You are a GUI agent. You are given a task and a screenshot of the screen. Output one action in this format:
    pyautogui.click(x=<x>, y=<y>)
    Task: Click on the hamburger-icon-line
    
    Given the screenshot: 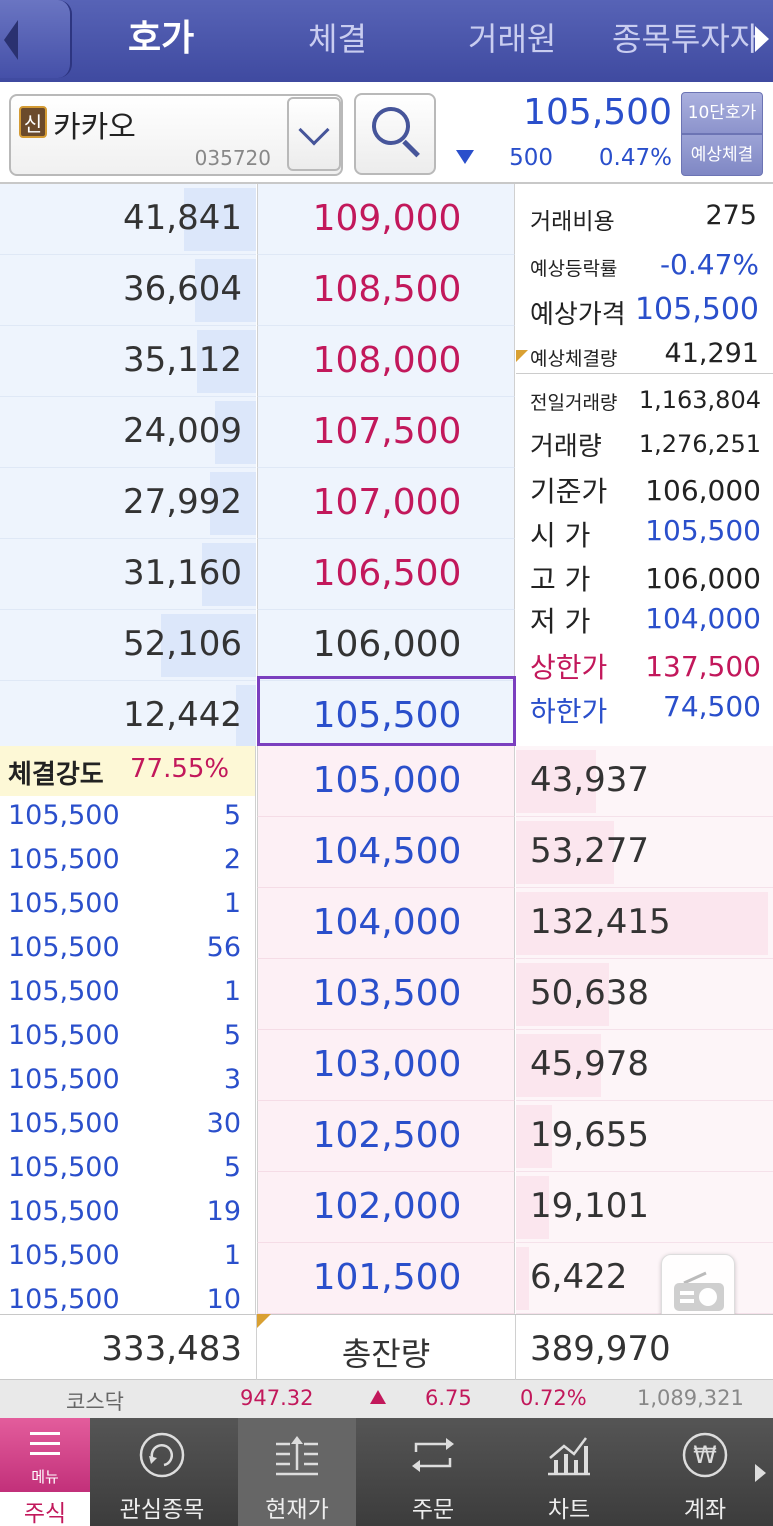 What is the action you would take?
    pyautogui.click(x=45, y=1453)
    